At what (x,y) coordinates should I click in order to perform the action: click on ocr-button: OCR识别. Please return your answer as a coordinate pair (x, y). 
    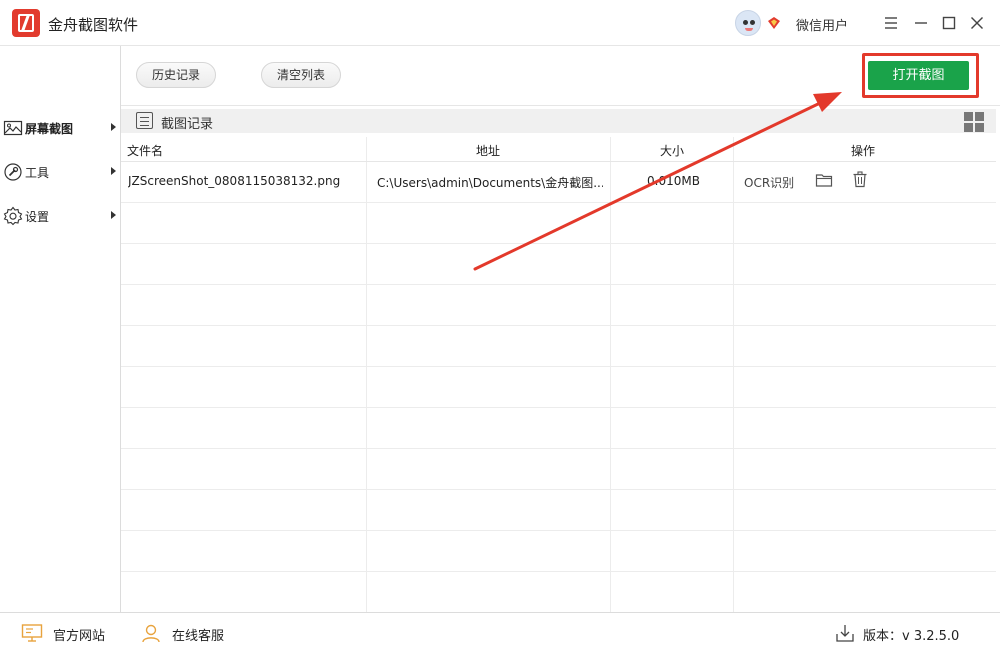
    Looking at the image, I should click on (769, 182).